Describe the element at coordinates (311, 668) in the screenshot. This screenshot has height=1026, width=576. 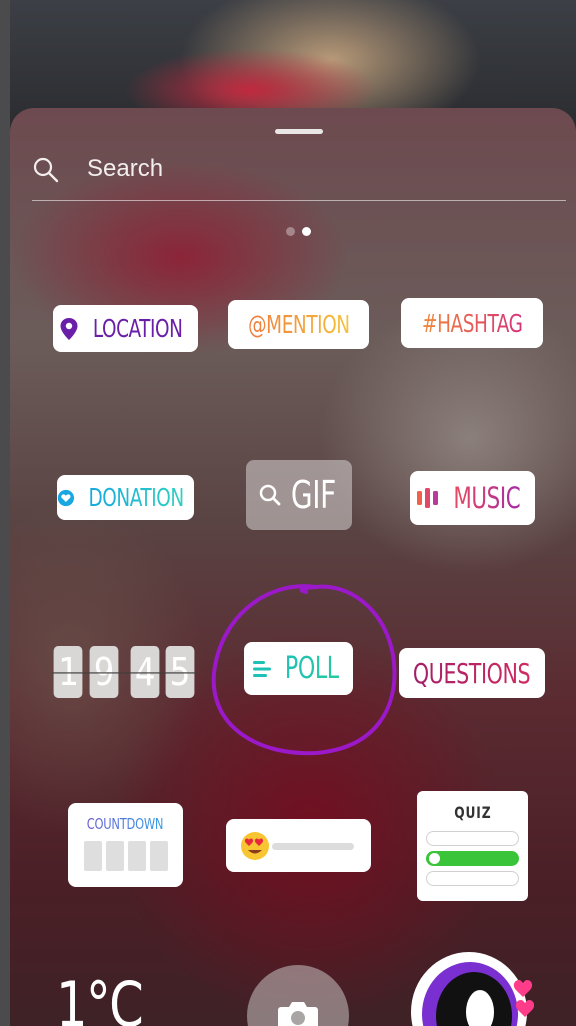
I see `poll-label: POLL` at that location.